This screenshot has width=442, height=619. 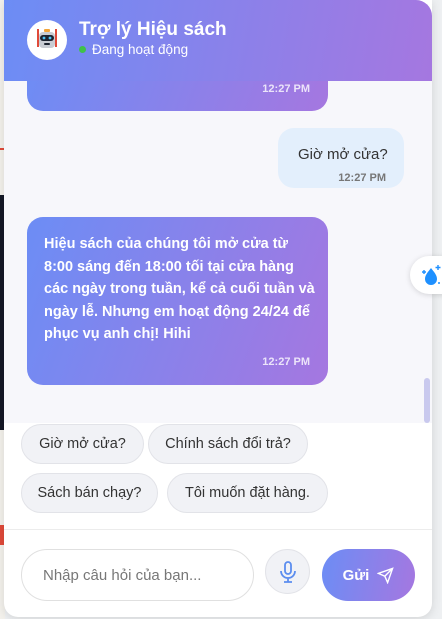 I want to click on user-message: Giờ mở cửa? 12:27 PM, so click(x=341, y=158).